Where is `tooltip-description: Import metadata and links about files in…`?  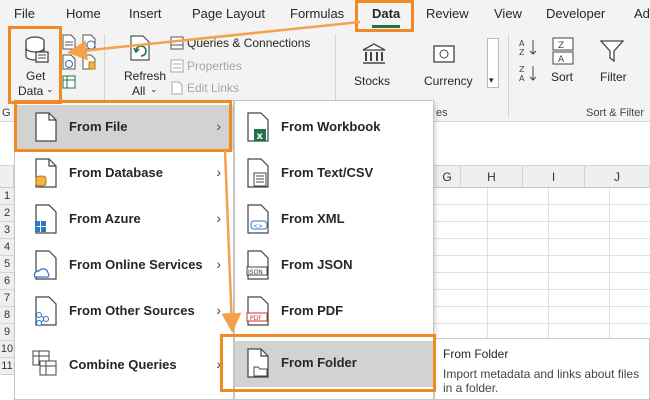
tooltip-description: Import metadata and links about files in… is located at coordinates (541, 381).